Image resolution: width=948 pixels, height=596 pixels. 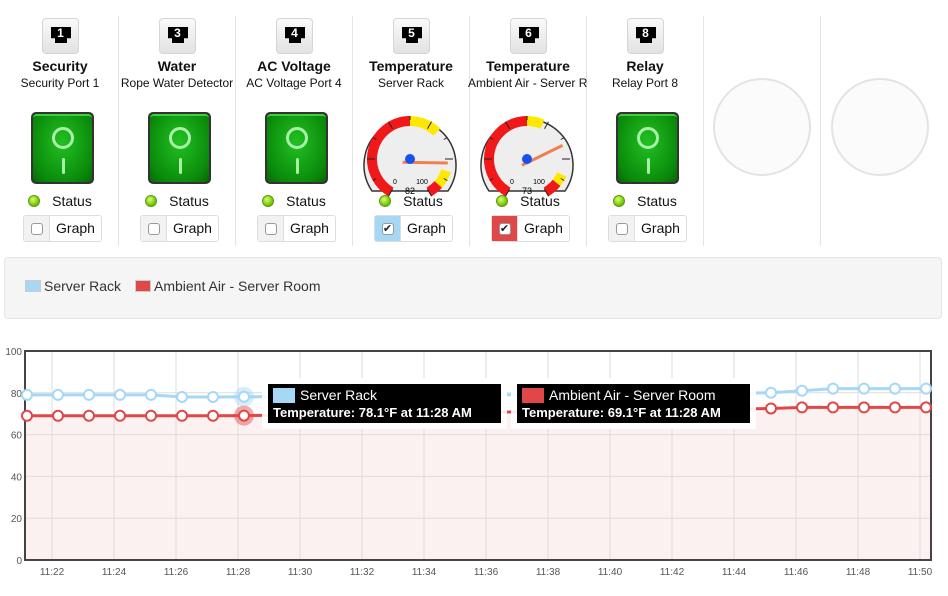 I want to click on legend-item-server-rack: Server Rack, so click(x=73, y=286).